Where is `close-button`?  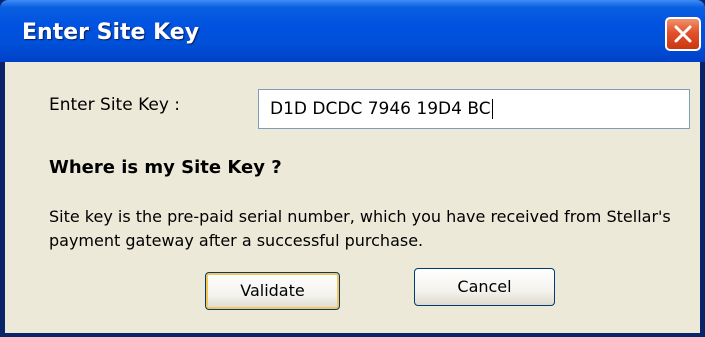
close-button is located at coordinates (683, 34).